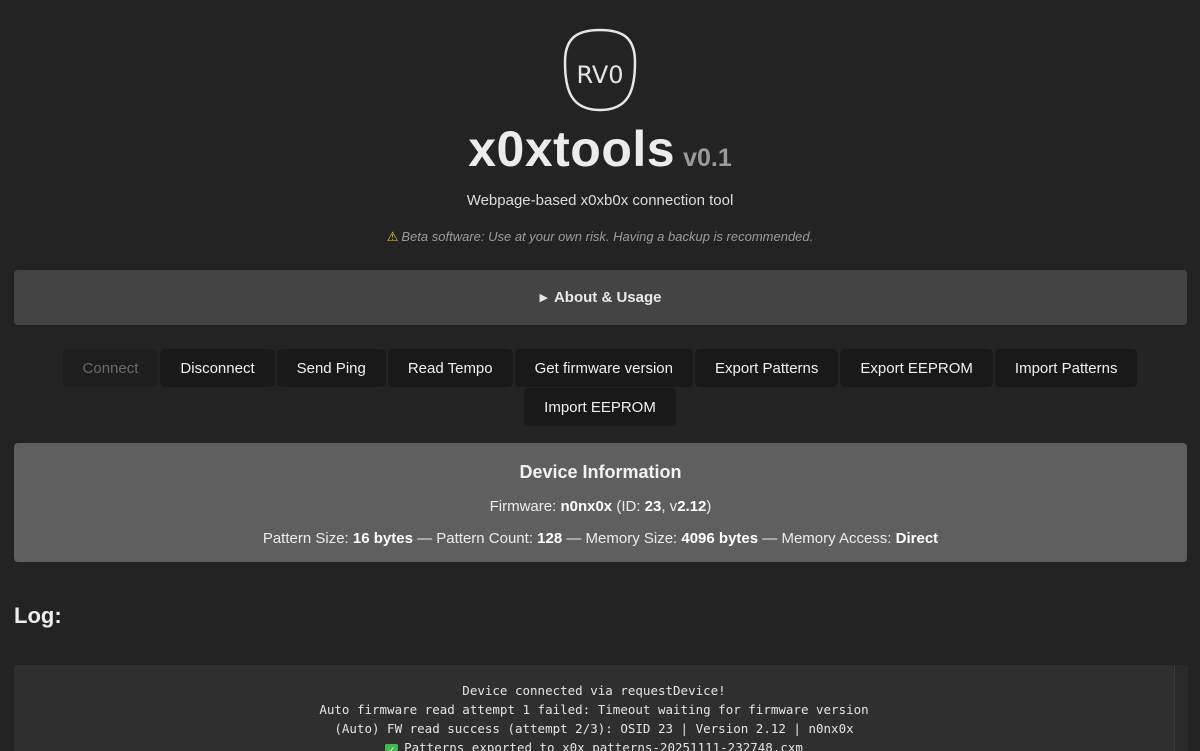 This screenshot has width=1200, height=751. I want to click on logo-text: RV0, so click(599, 75).